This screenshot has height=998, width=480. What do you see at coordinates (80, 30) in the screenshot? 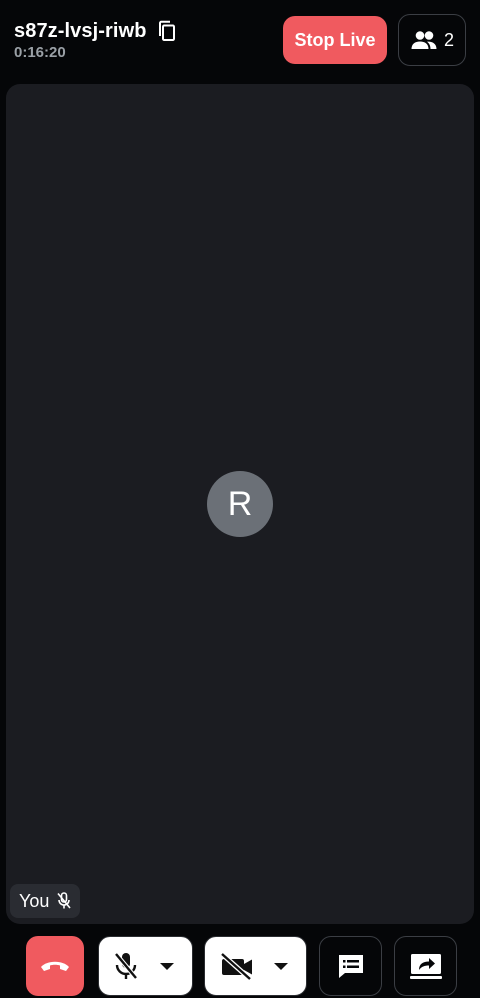
I see `meeting-id: s87z-lvsj-riwb` at bounding box center [80, 30].